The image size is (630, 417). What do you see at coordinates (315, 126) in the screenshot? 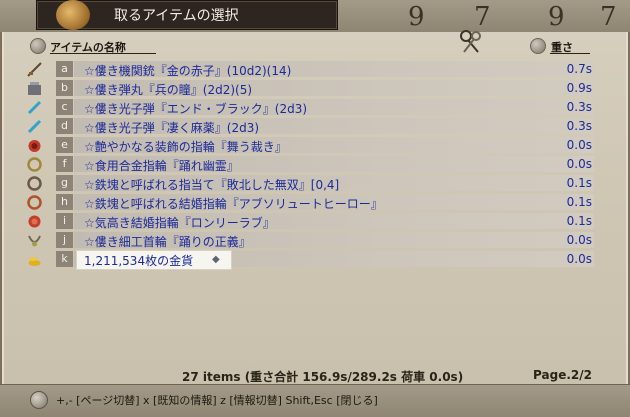
I see `list-item: d ☆僂き光子弾『凄く麻薬』(2d3) 0.3s` at bounding box center [315, 126].